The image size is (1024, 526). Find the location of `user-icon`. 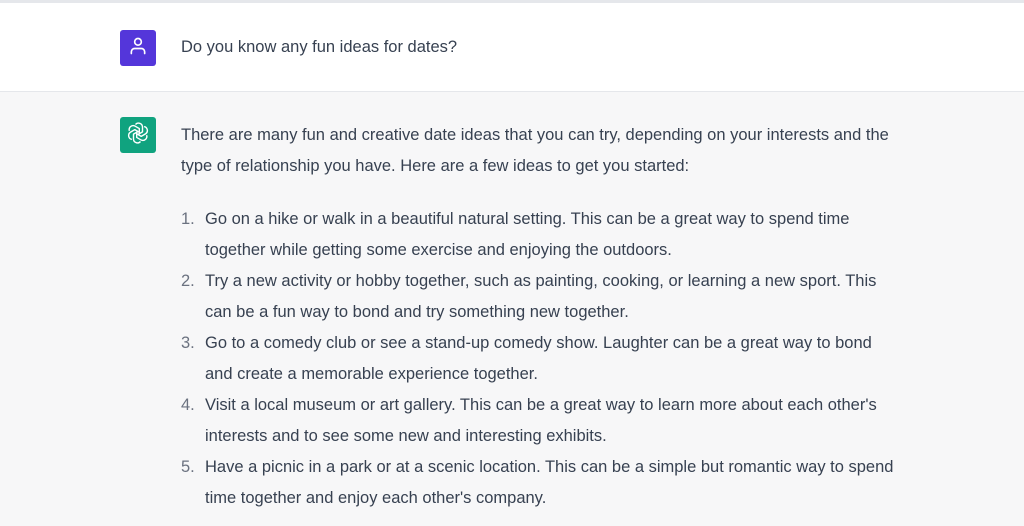

user-icon is located at coordinates (138, 48).